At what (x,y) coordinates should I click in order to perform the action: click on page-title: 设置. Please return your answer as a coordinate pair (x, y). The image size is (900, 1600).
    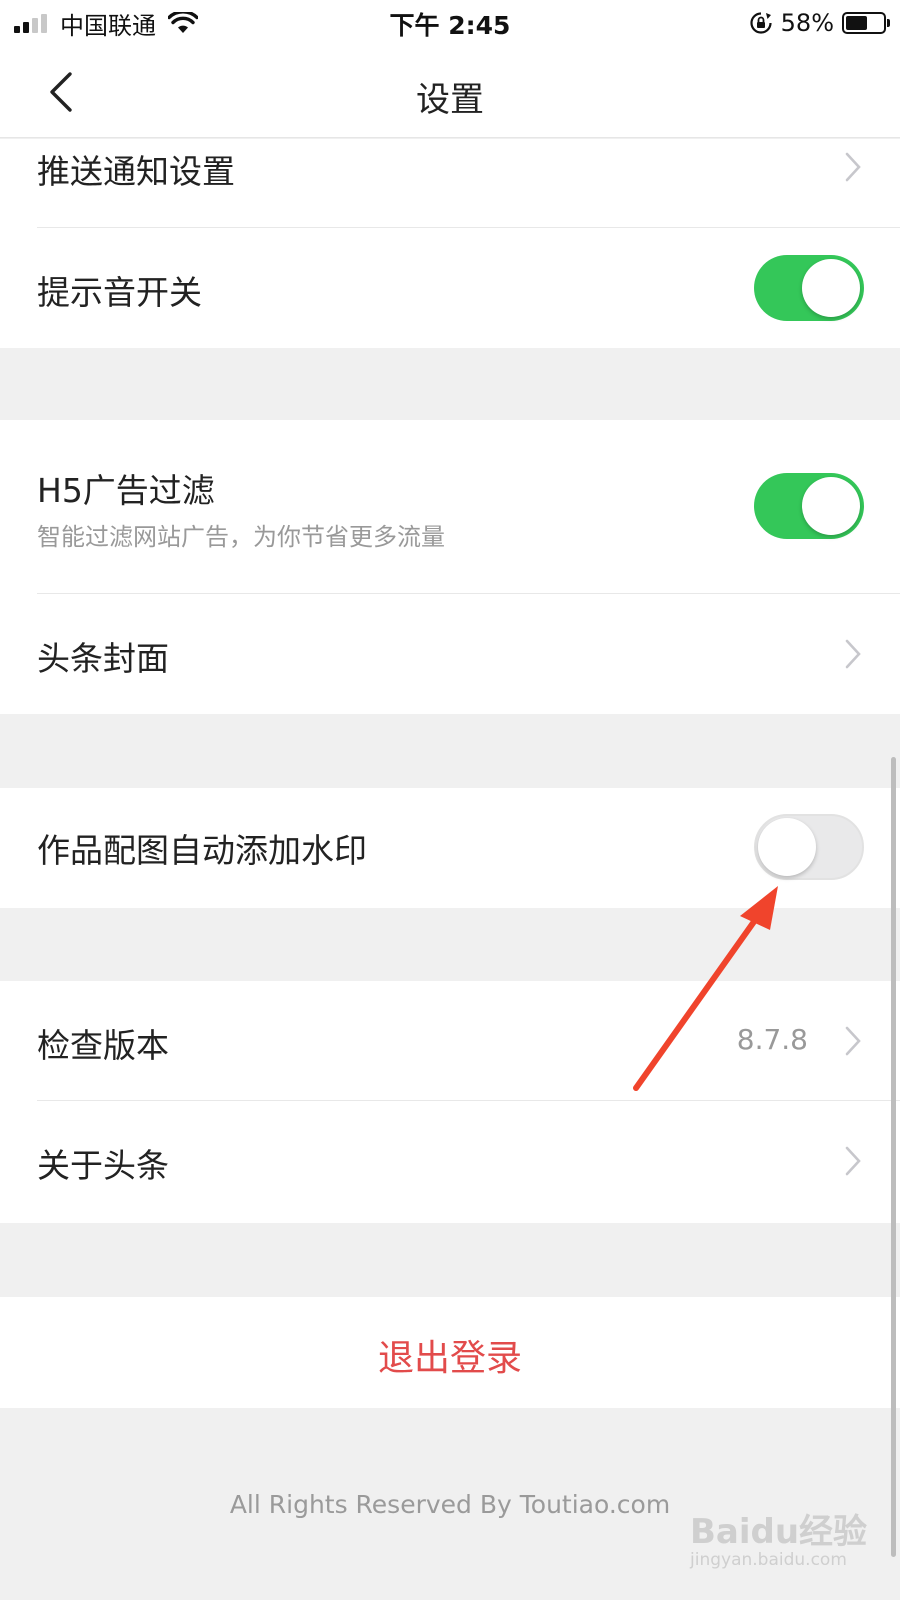
    Looking at the image, I should click on (450, 100).